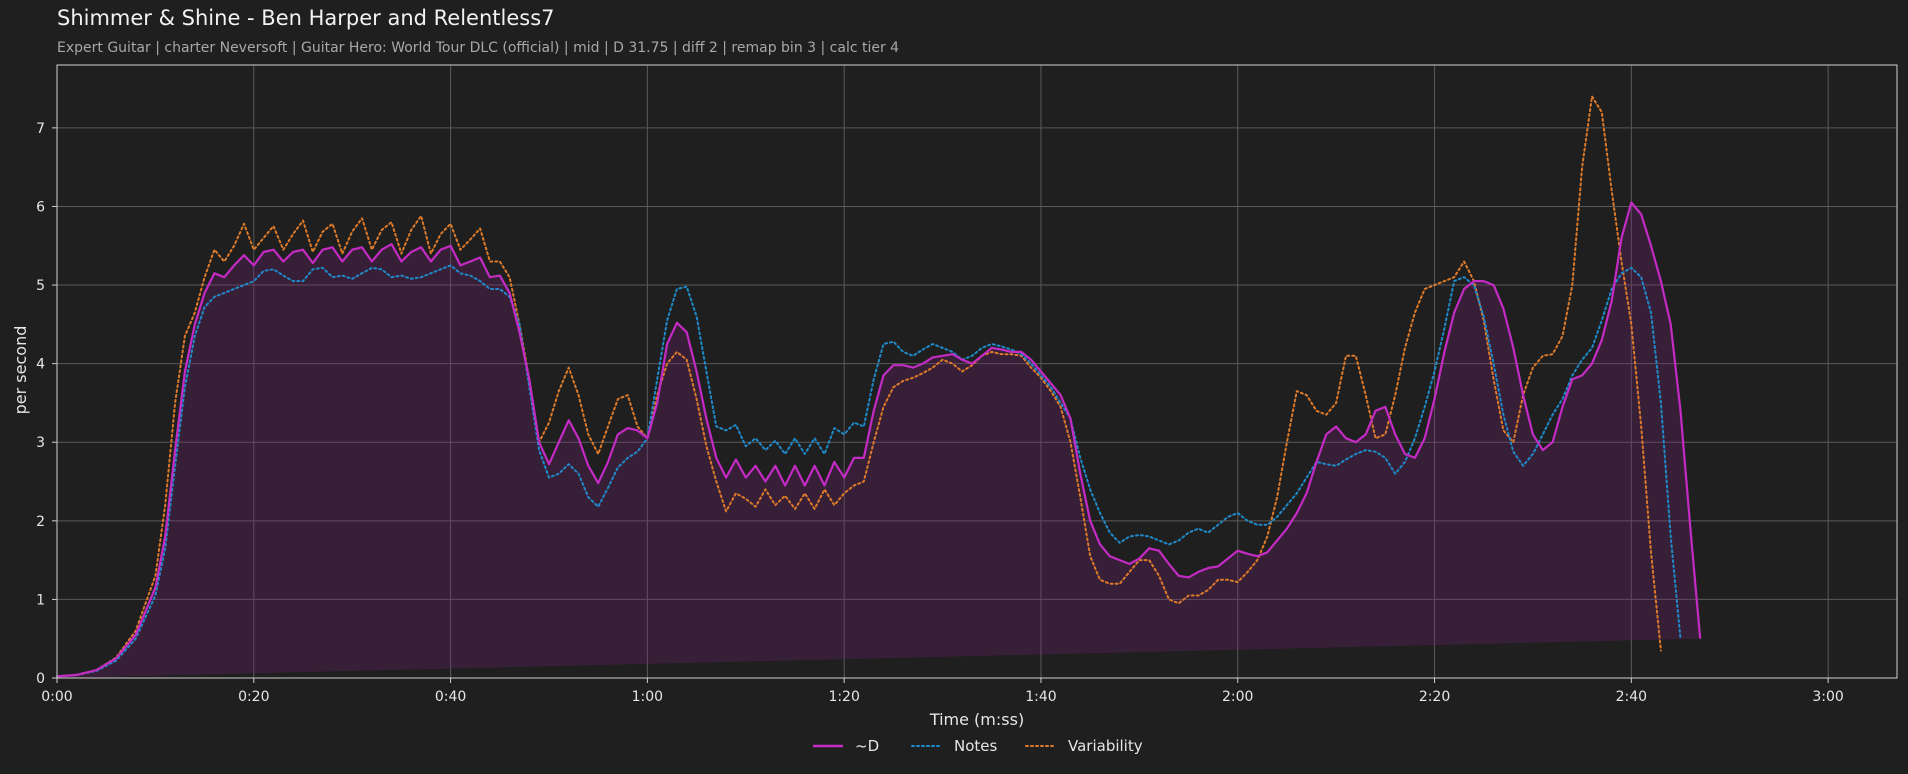 This screenshot has width=1908, height=774. Describe the element at coordinates (1631, 697) in the screenshot. I see `x-tick-label: 2:40` at that location.